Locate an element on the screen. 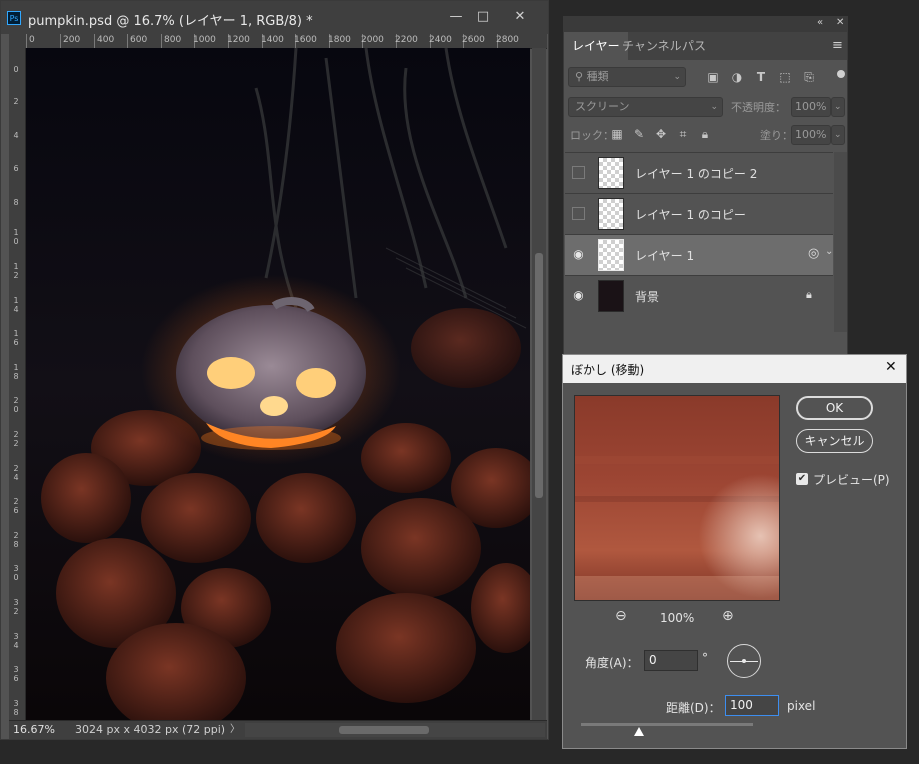 The image size is (919, 764). ruler-label: 3 2 is located at coordinates (16, 607).